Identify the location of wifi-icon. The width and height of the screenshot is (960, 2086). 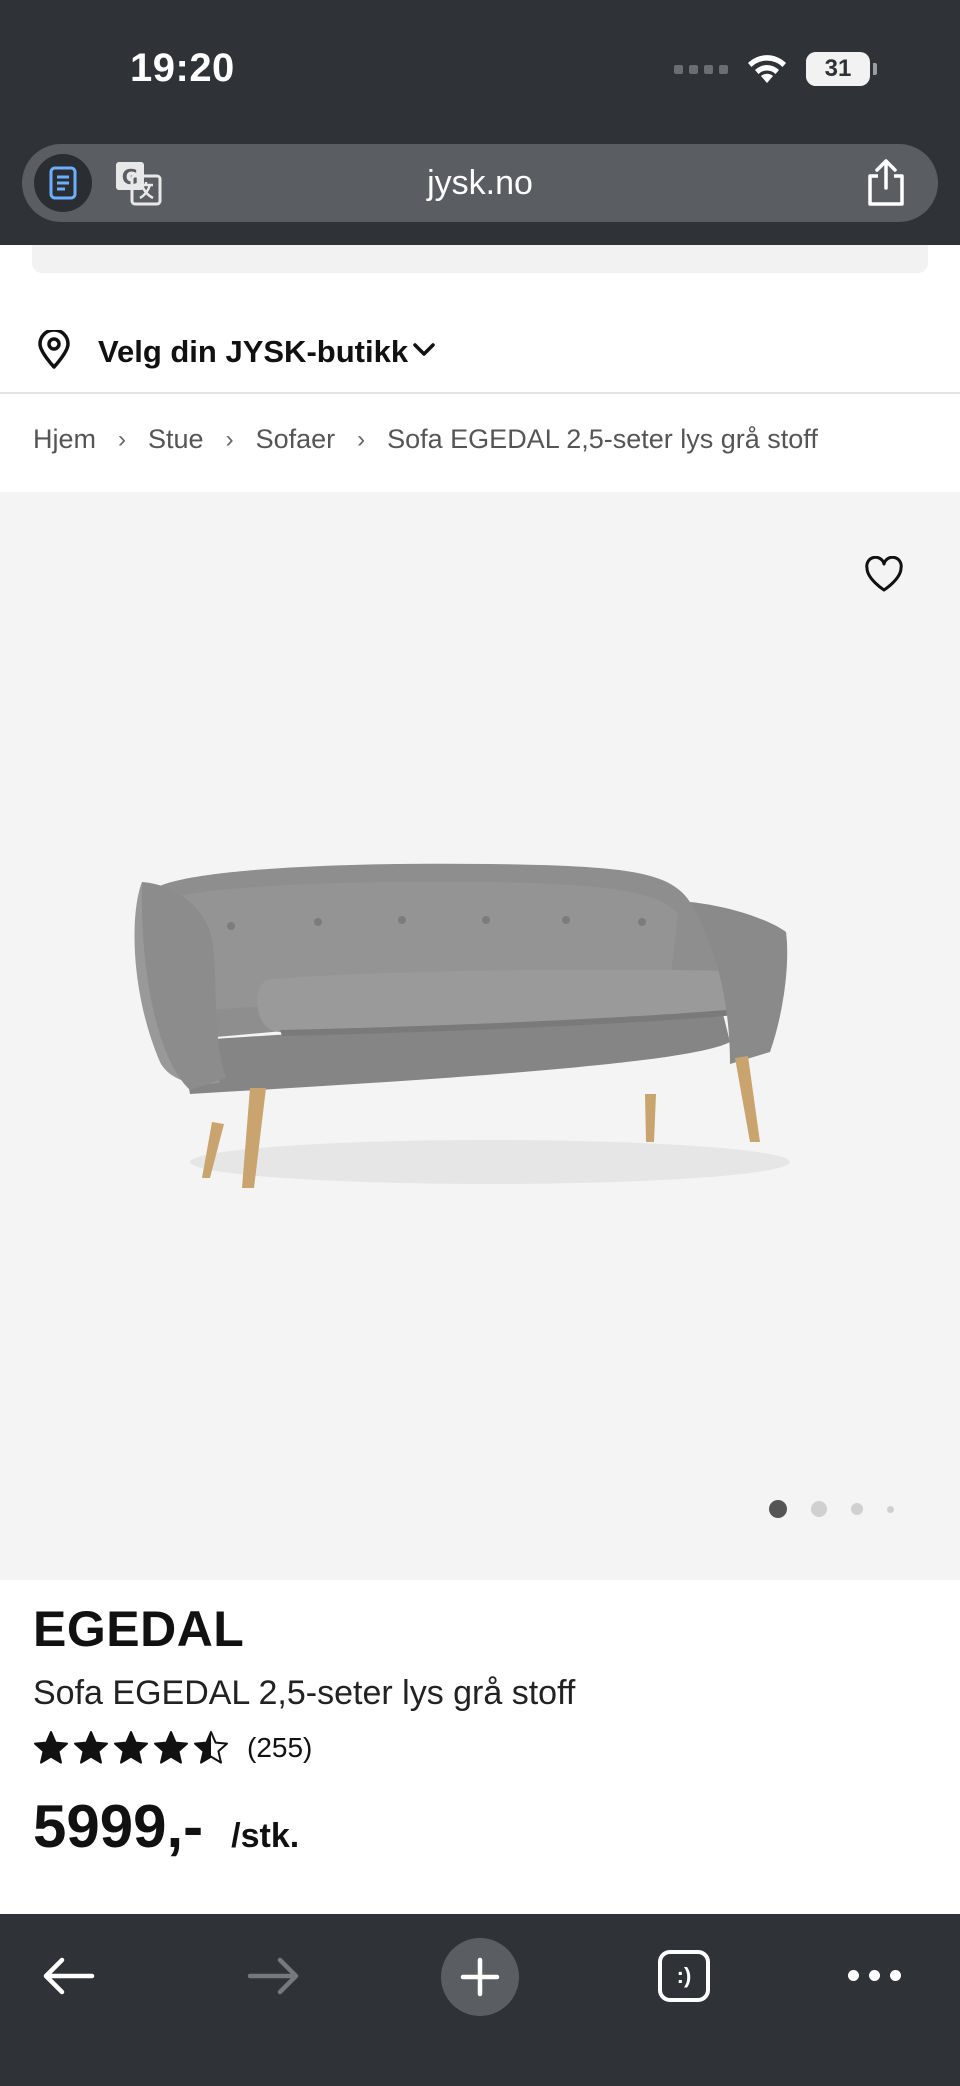
(767, 69).